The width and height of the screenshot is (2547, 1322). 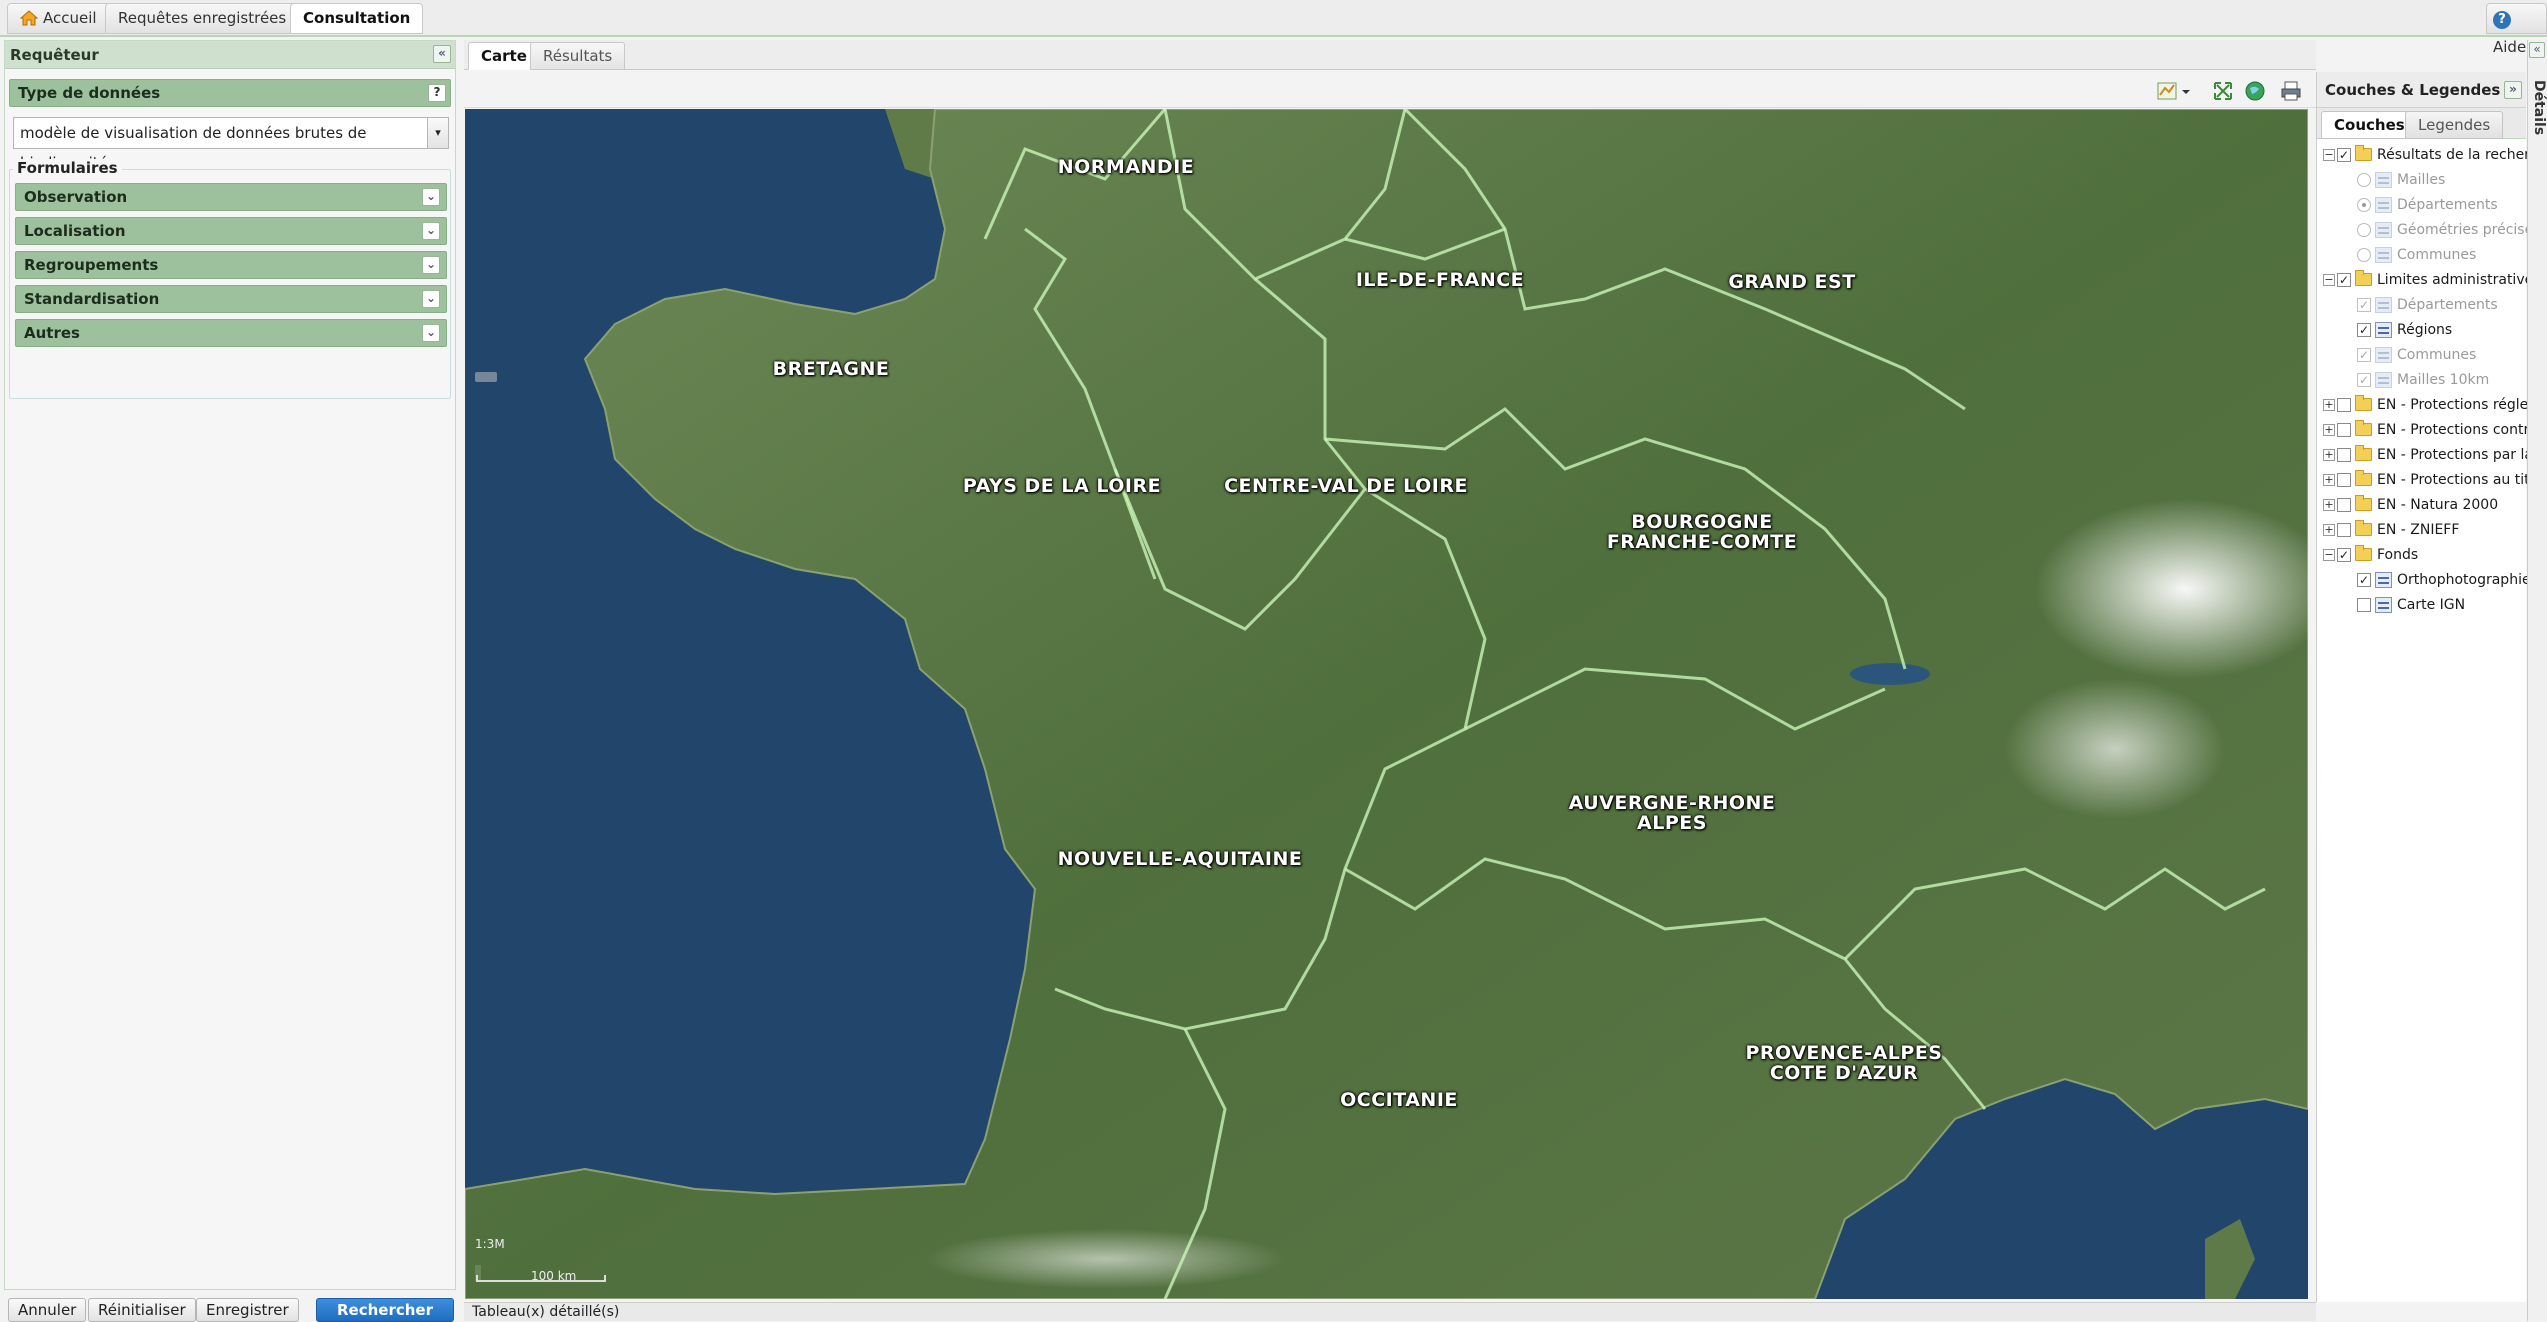 What do you see at coordinates (1440, 280) in the screenshot?
I see `region-label-idf: ILE-DE-FRANCE` at bounding box center [1440, 280].